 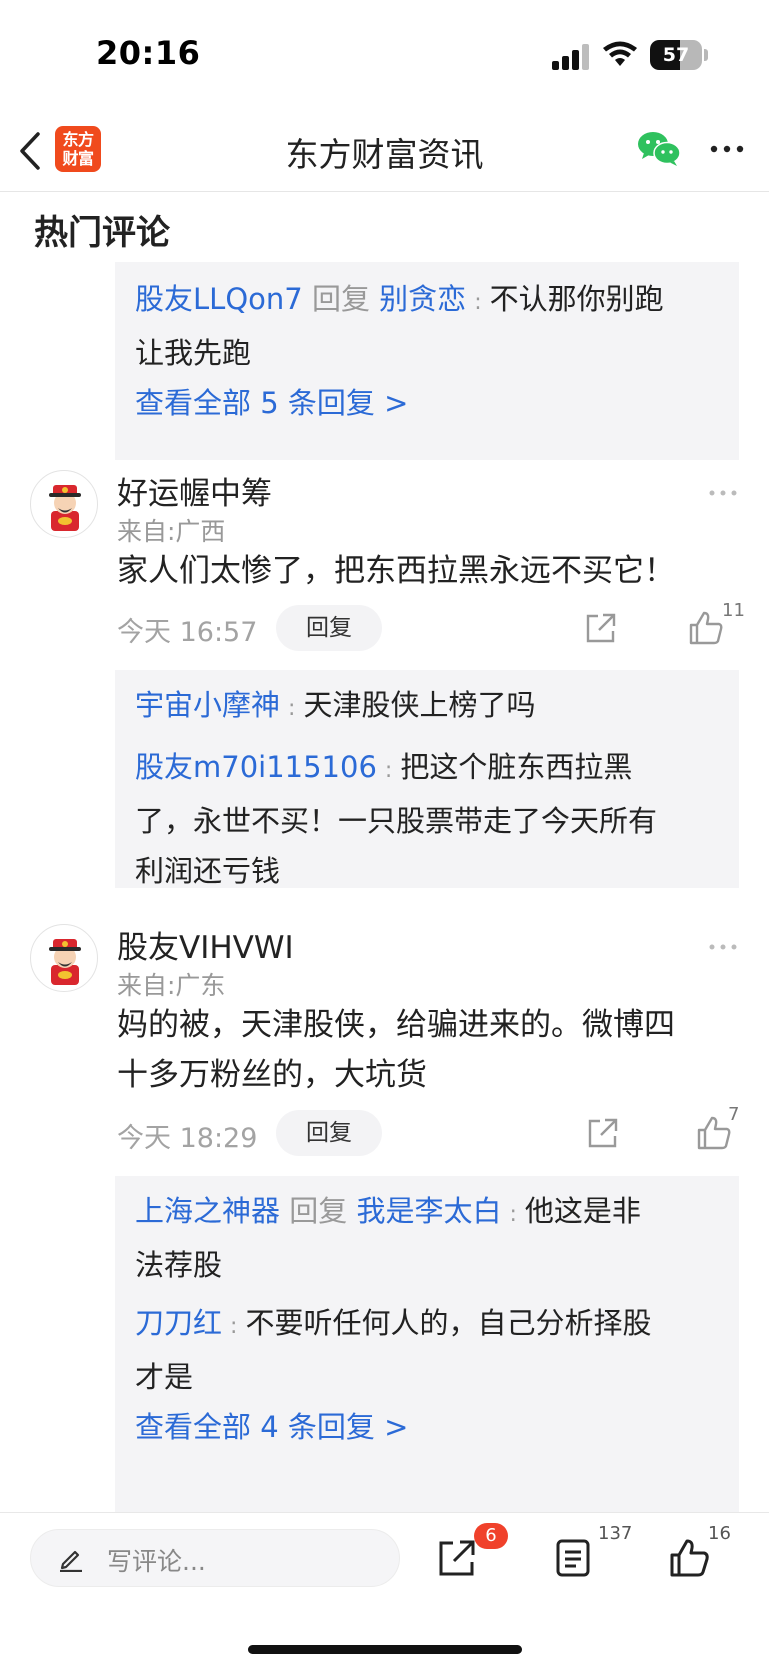 What do you see at coordinates (615, 1533) in the screenshot?
I see `comment-count: 137` at bounding box center [615, 1533].